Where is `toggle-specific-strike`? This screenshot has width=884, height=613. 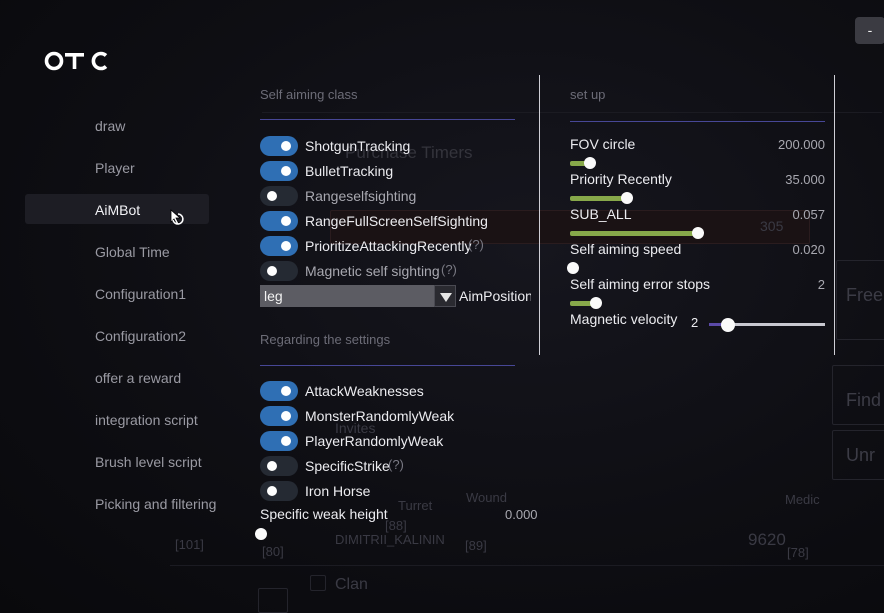 toggle-specific-strike is located at coordinates (279, 466).